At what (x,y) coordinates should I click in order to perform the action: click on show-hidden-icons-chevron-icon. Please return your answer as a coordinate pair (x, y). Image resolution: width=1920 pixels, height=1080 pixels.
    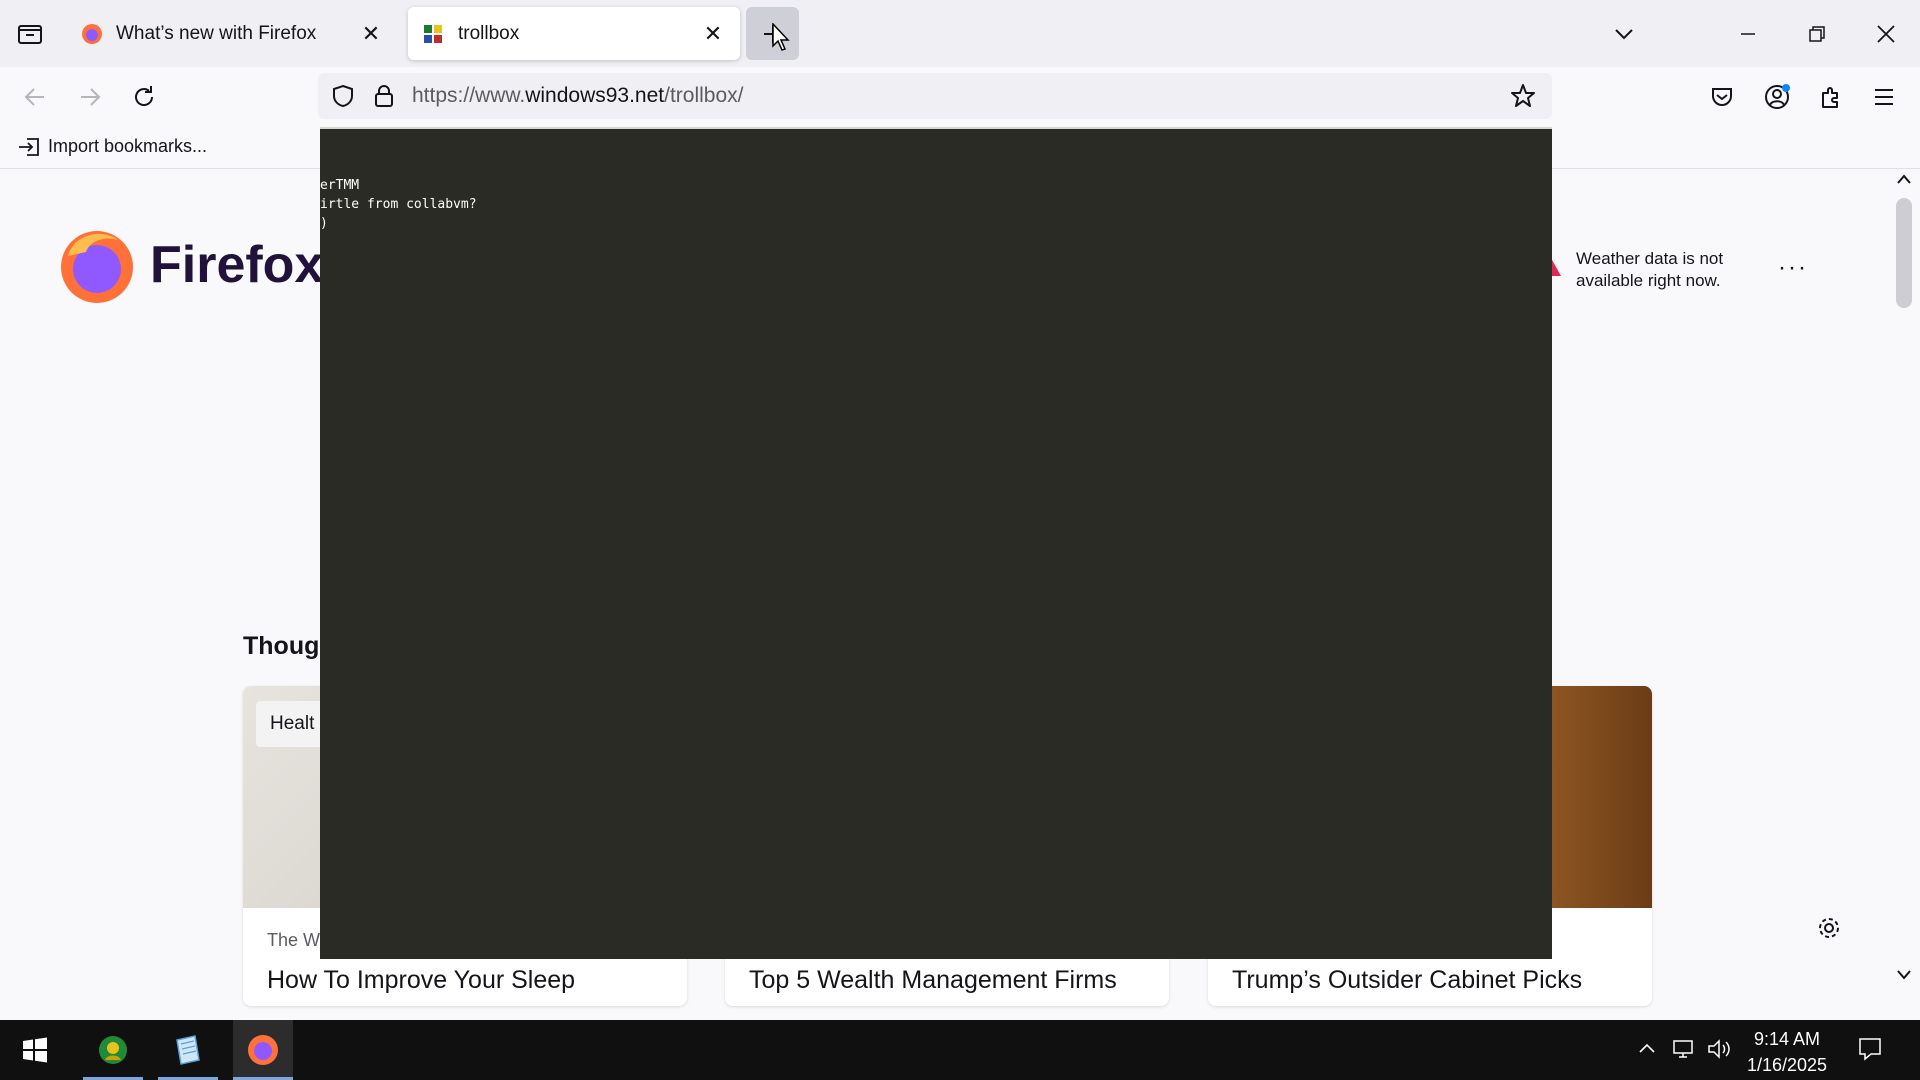
    Looking at the image, I should click on (1647, 1049).